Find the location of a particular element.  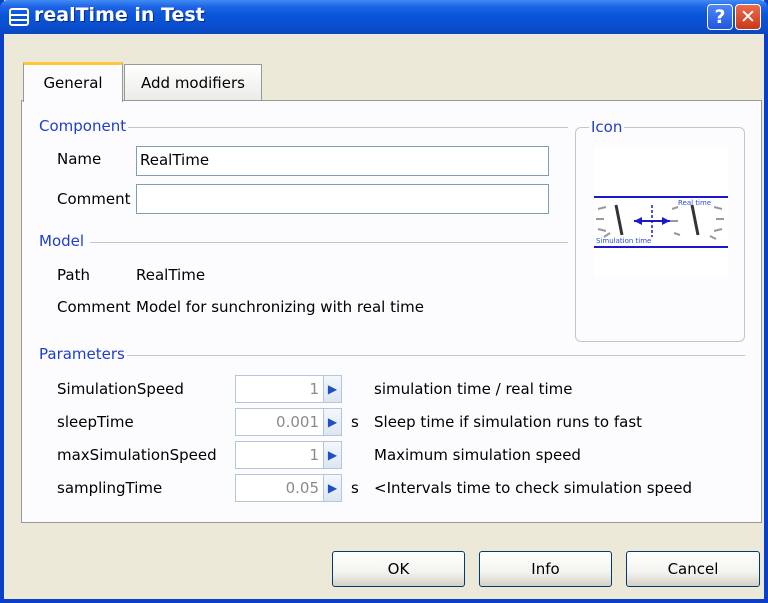

model-comment-value: Model for sunchronizing with real time is located at coordinates (280, 307).